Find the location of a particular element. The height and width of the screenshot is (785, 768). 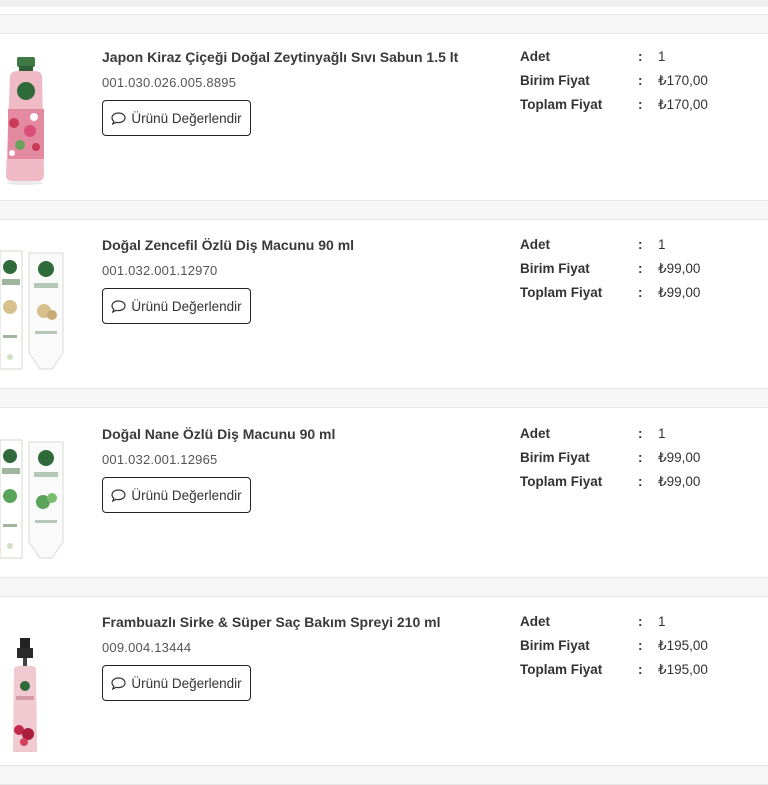

mint-toothpaste-image is located at coordinates (32, 499).